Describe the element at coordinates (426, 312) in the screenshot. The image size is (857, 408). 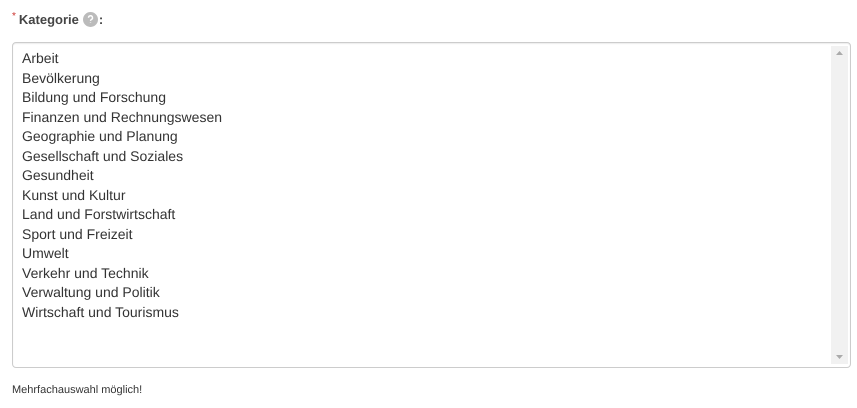
I see `list-option: Wirtschaft und Tourismus` at that location.